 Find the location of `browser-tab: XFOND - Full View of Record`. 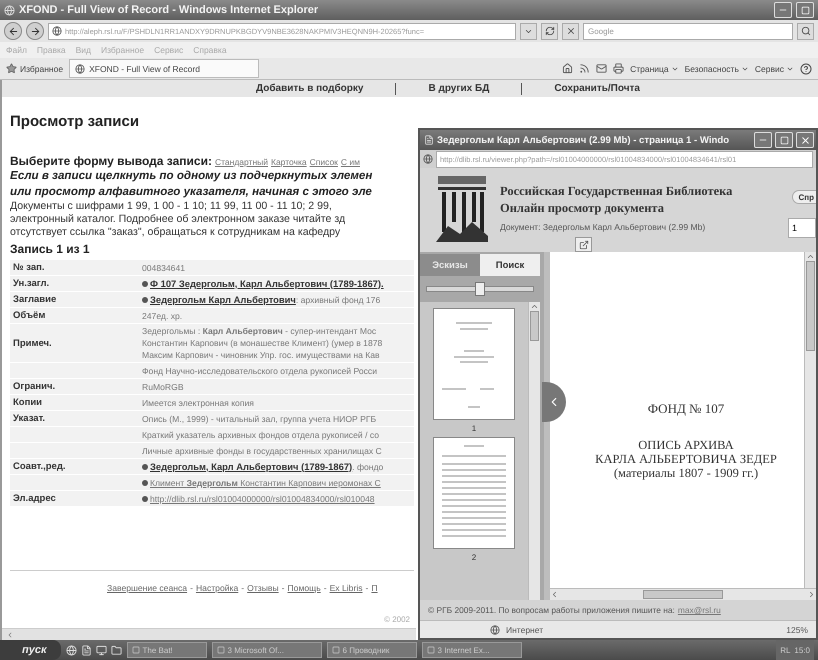

browser-tab: XFOND - Full View of Record is located at coordinates (164, 68).